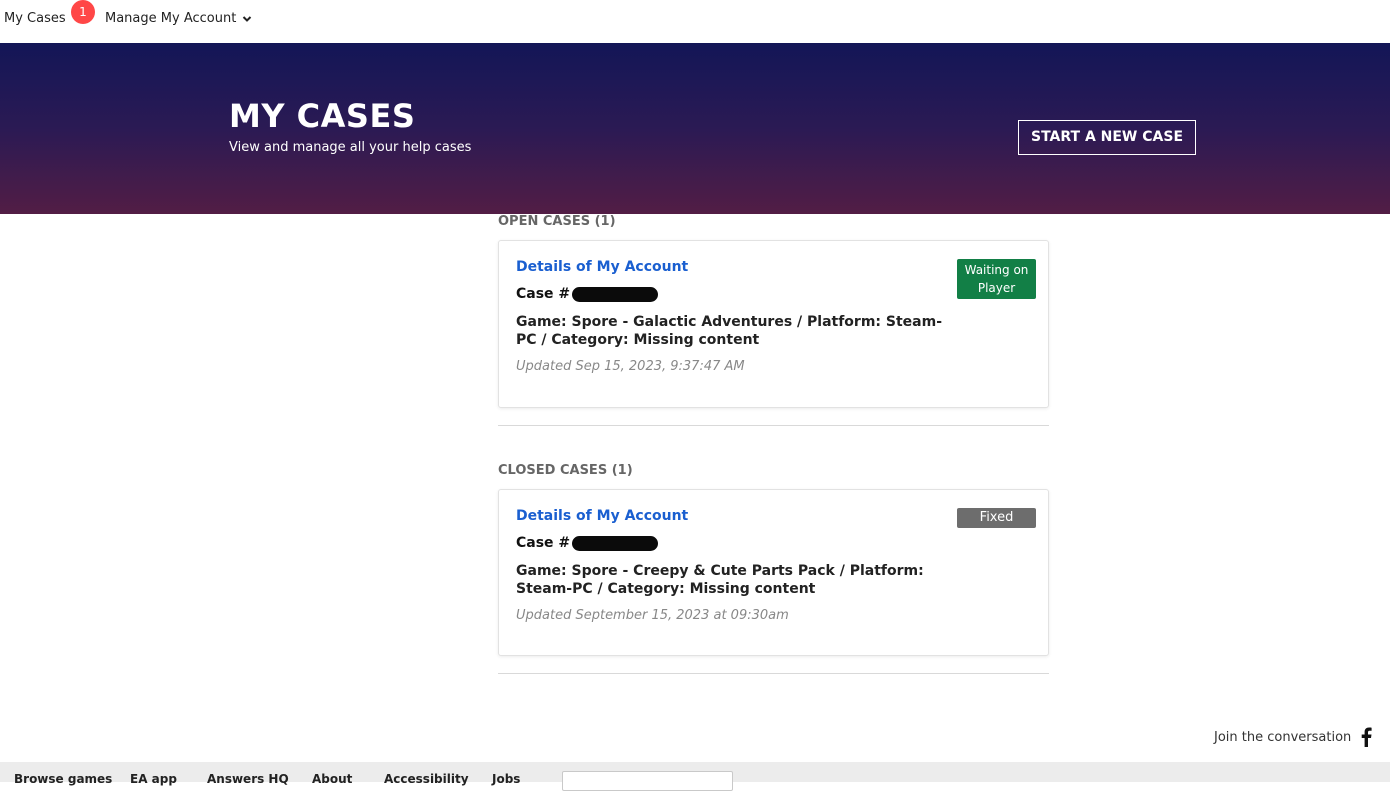 The width and height of the screenshot is (1390, 791). Describe the element at coordinates (322, 116) in the screenshot. I see `page-title: MY CASES` at that location.